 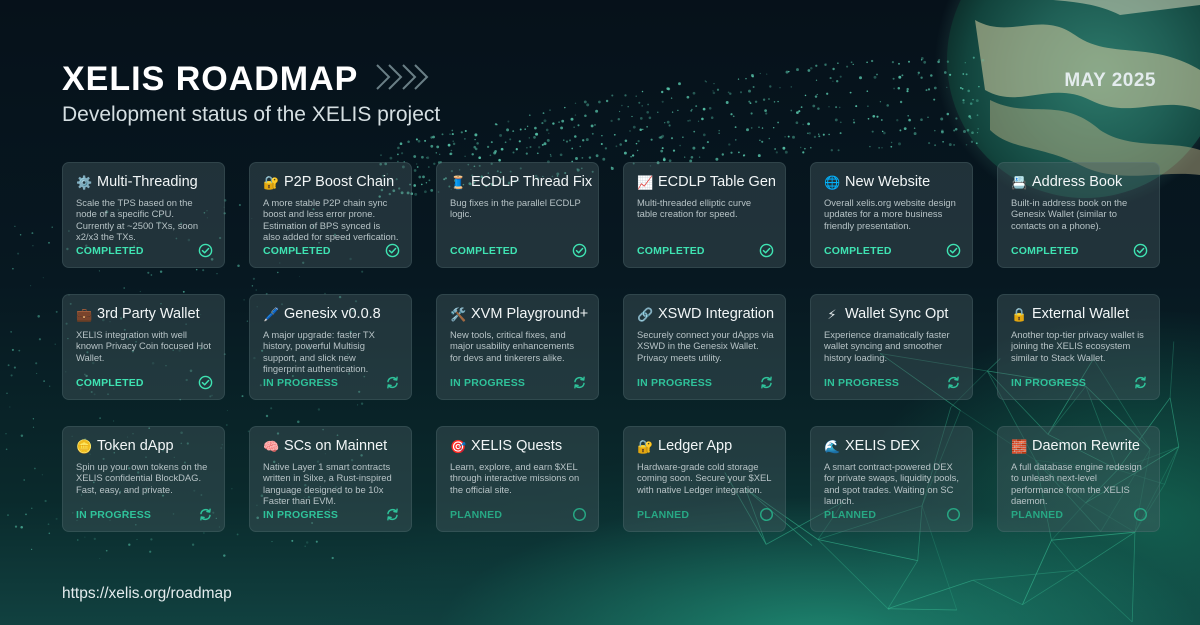 What do you see at coordinates (271, 314) in the screenshot?
I see `pencil-icon: 🖊️` at bounding box center [271, 314].